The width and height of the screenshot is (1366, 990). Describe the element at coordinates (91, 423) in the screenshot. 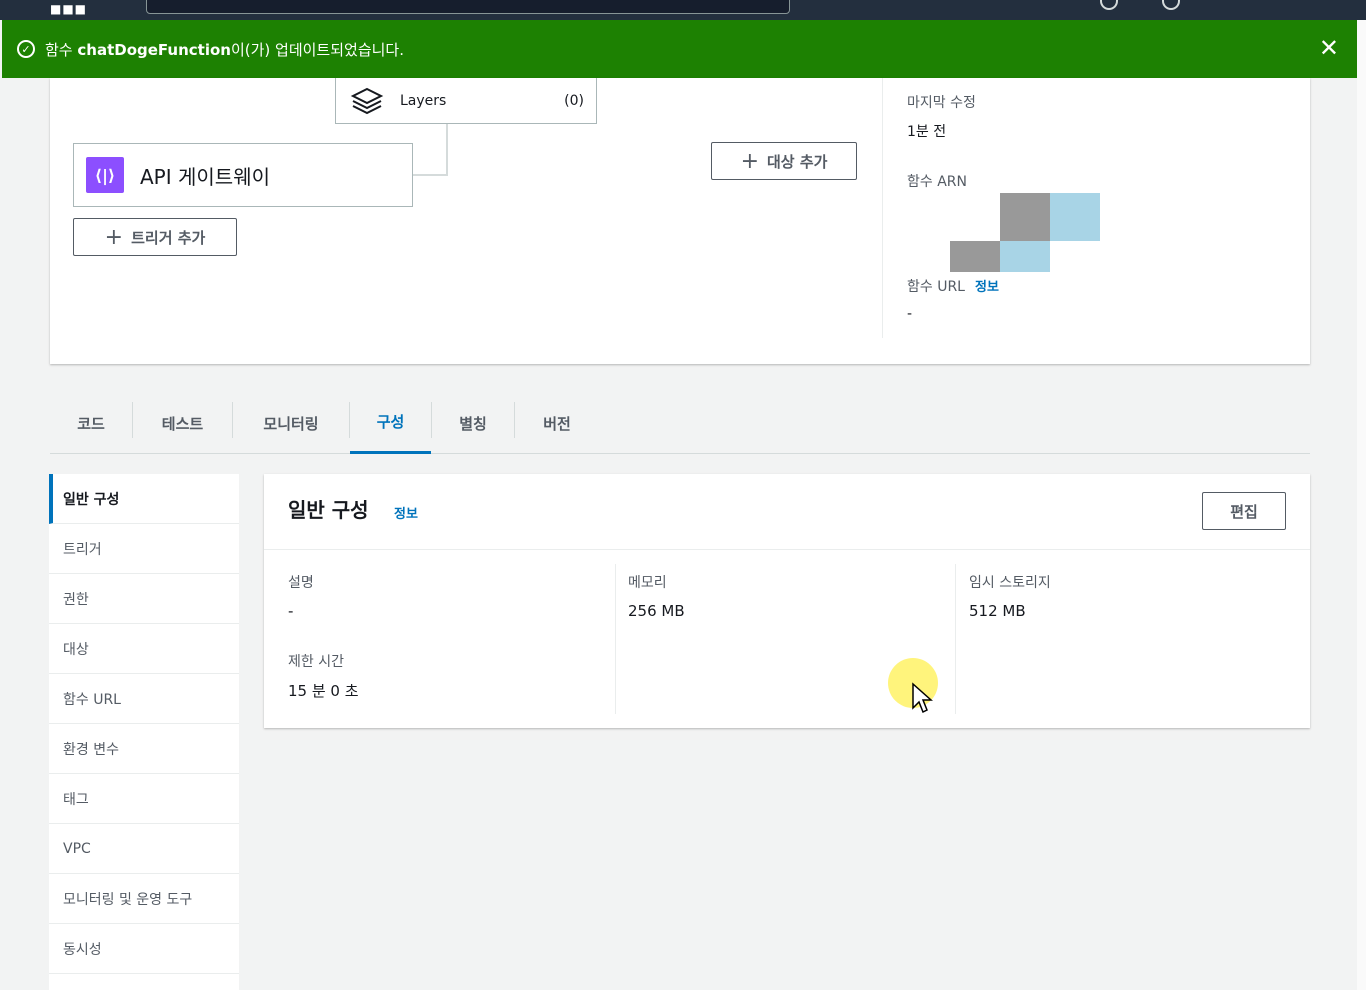

I see `tab-code: 코드` at that location.